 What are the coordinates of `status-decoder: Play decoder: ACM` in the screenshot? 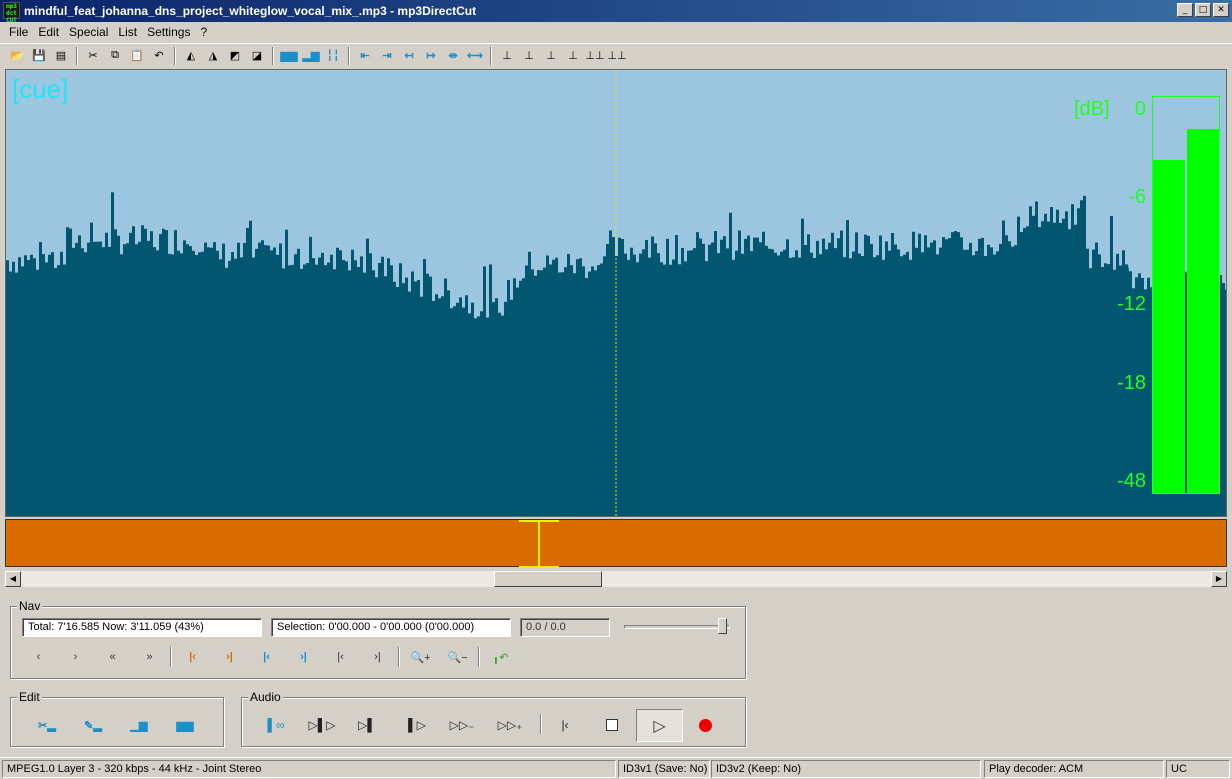 It's located at (1074, 769).